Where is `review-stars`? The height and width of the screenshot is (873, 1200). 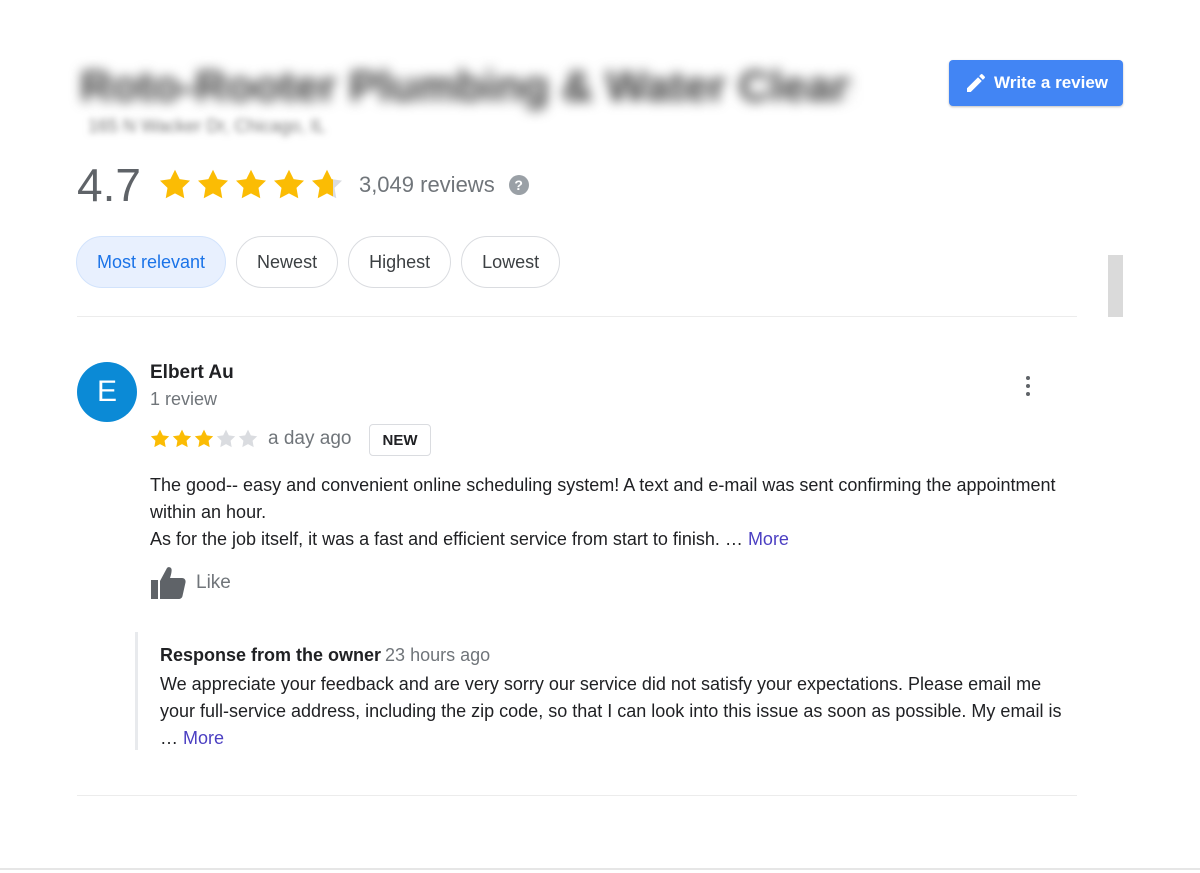 review-stars is located at coordinates (204, 439).